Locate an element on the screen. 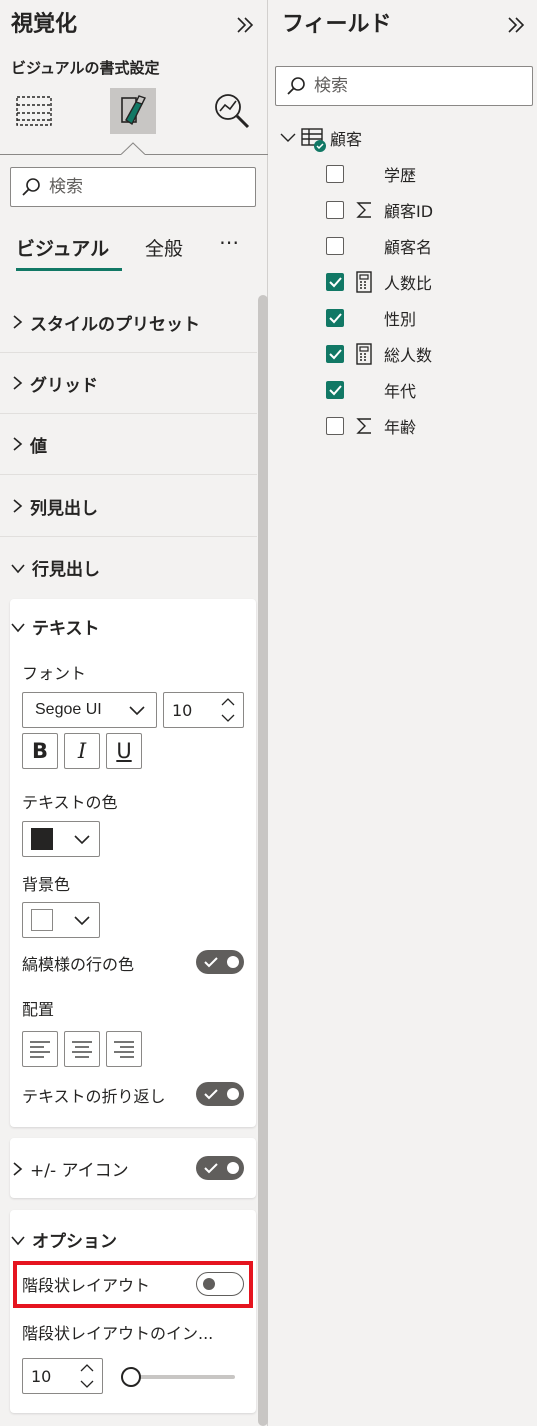  field-label: 総人数 is located at coordinates (408, 355).